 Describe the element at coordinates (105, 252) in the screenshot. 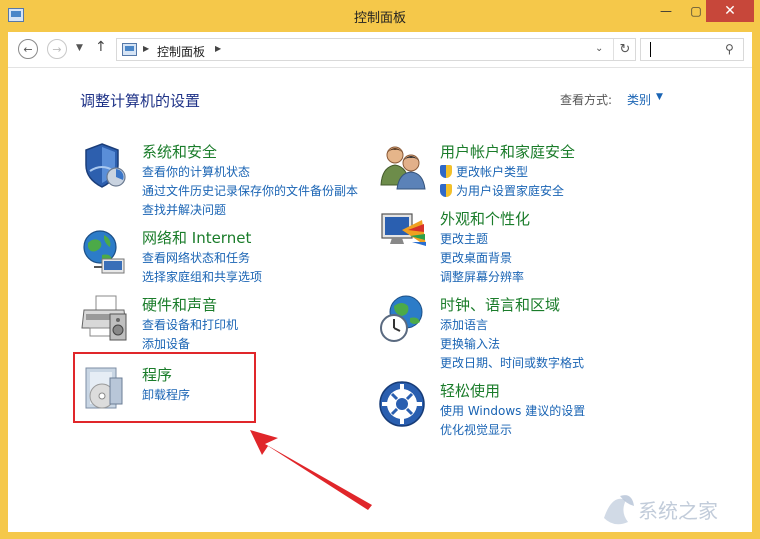

I see `network-globe-icon` at that location.